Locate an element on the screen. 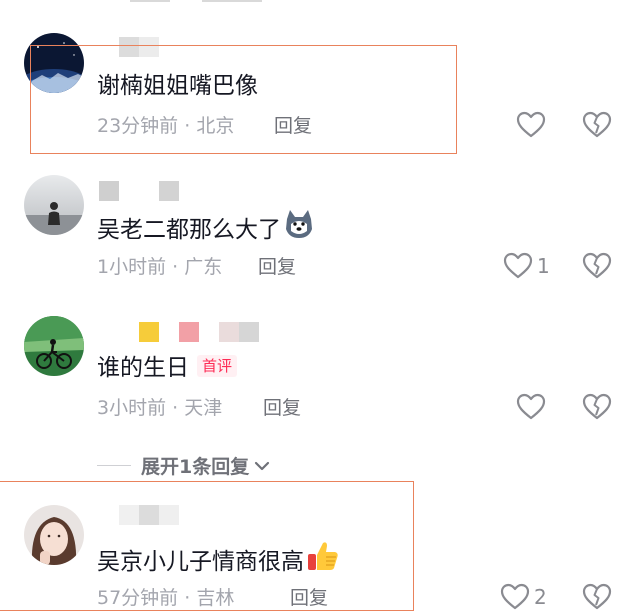  comment-meta: 3小时前 · 天津 is located at coordinates (159, 408).